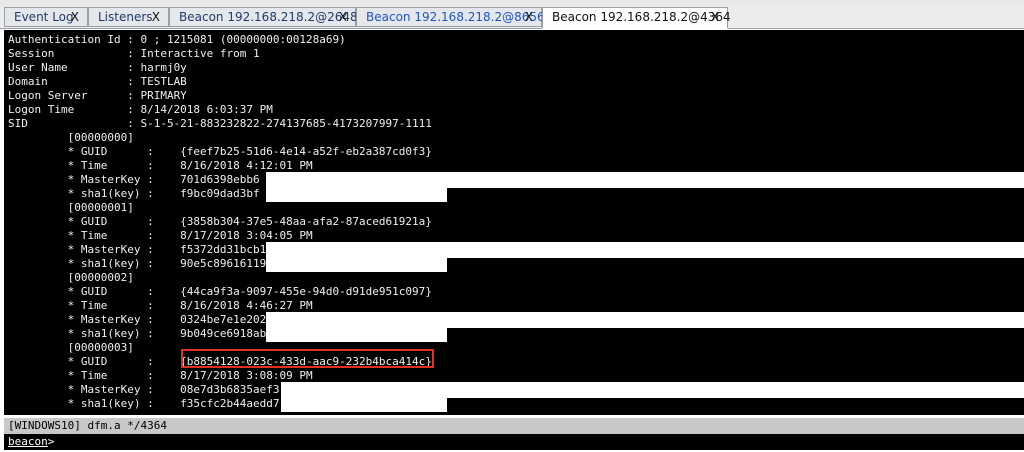 The height and width of the screenshot is (452, 1024). Describe the element at coordinates (307, 358) in the screenshot. I see `guid-highlight-box` at that location.